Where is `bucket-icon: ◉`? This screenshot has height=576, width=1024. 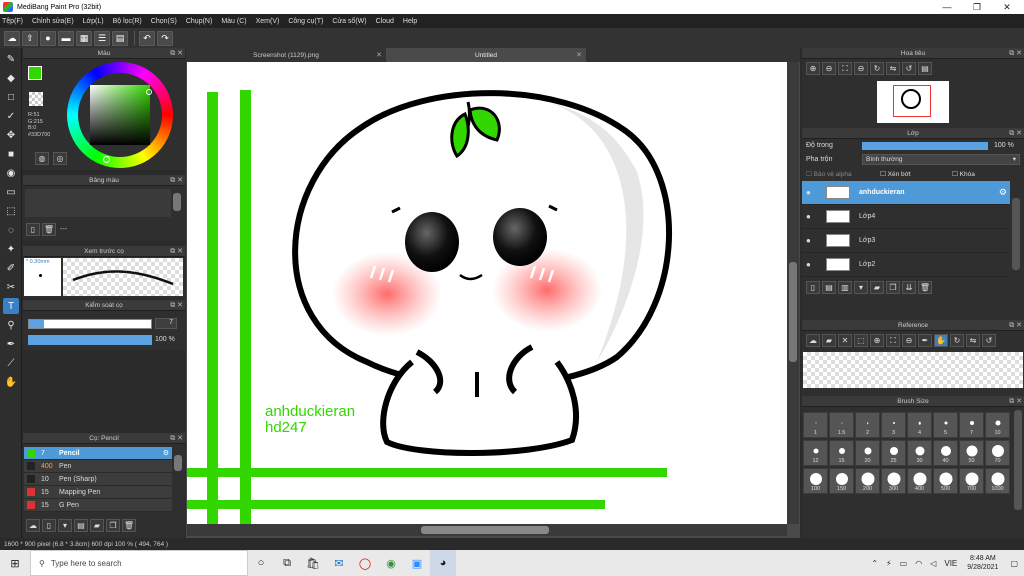
bucket-icon: ◉ is located at coordinates (11, 173).